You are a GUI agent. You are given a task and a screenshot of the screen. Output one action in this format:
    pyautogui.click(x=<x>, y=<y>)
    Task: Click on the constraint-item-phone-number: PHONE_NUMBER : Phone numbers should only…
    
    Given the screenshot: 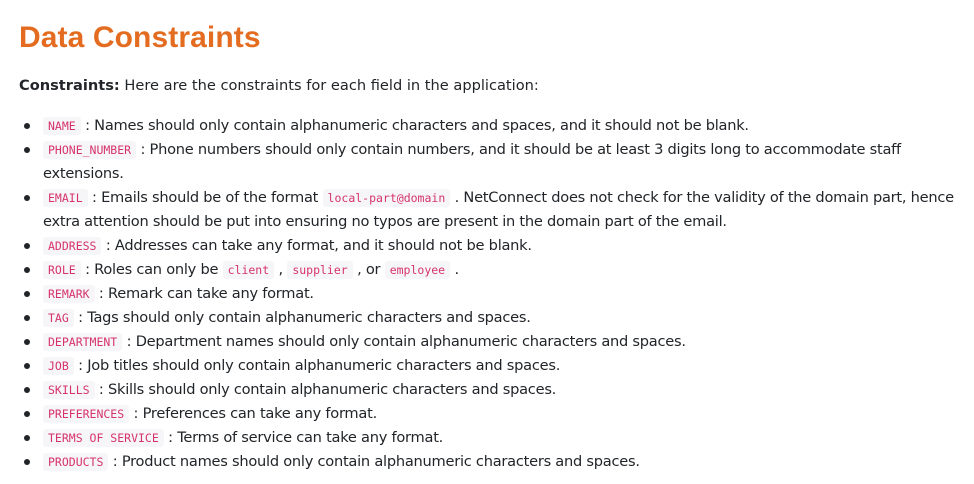 What is the action you would take?
    pyautogui.click(x=496, y=162)
    